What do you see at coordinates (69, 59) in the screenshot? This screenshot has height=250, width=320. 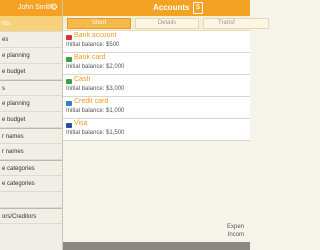 I see `card-icon` at bounding box center [69, 59].